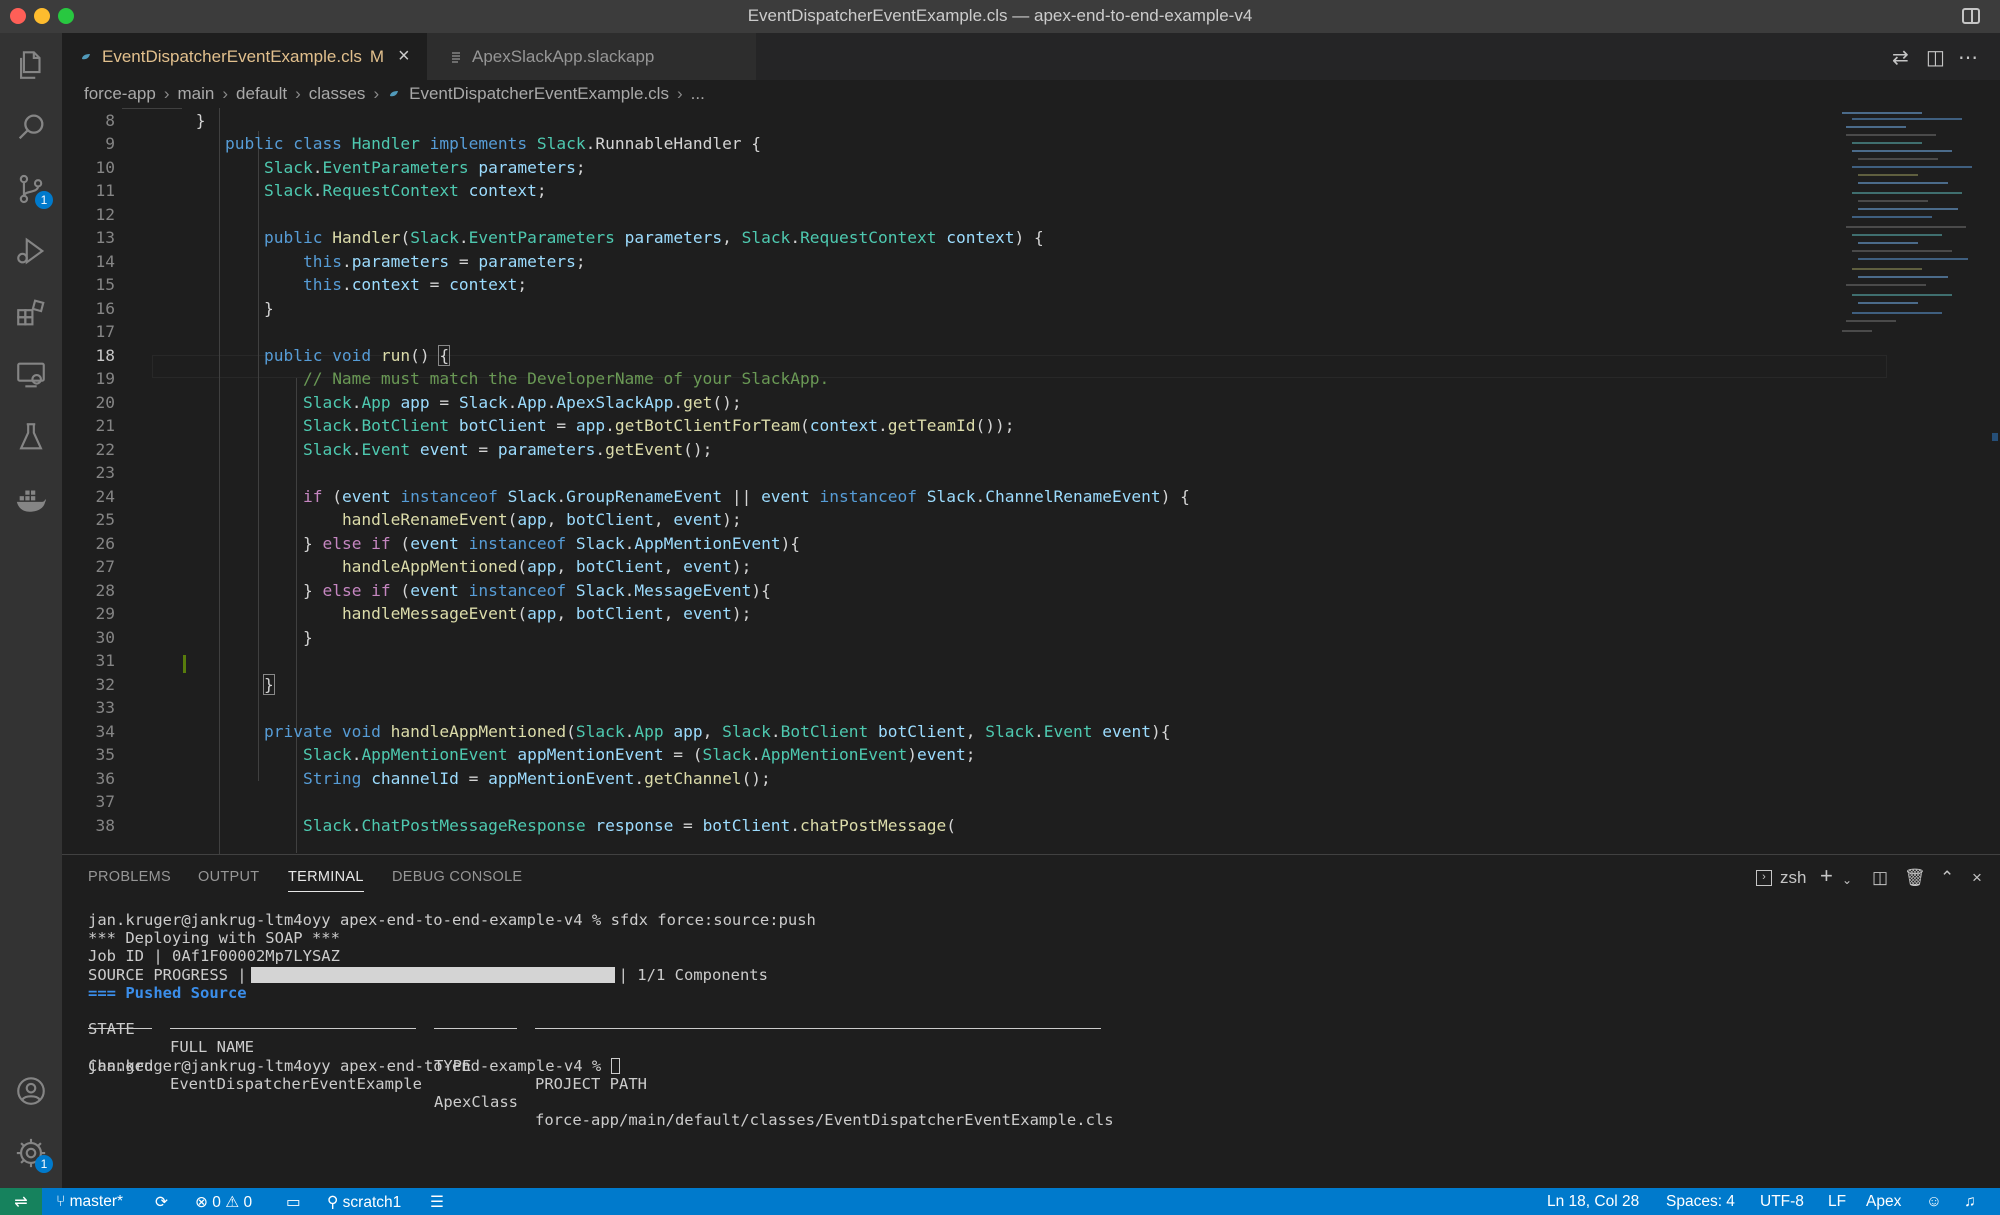 The width and height of the screenshot is (2000, 1215). What do you see at coordinates (105, 684) in the screenshot?
I see `line-number: 32` at bounding box center [105, 684].